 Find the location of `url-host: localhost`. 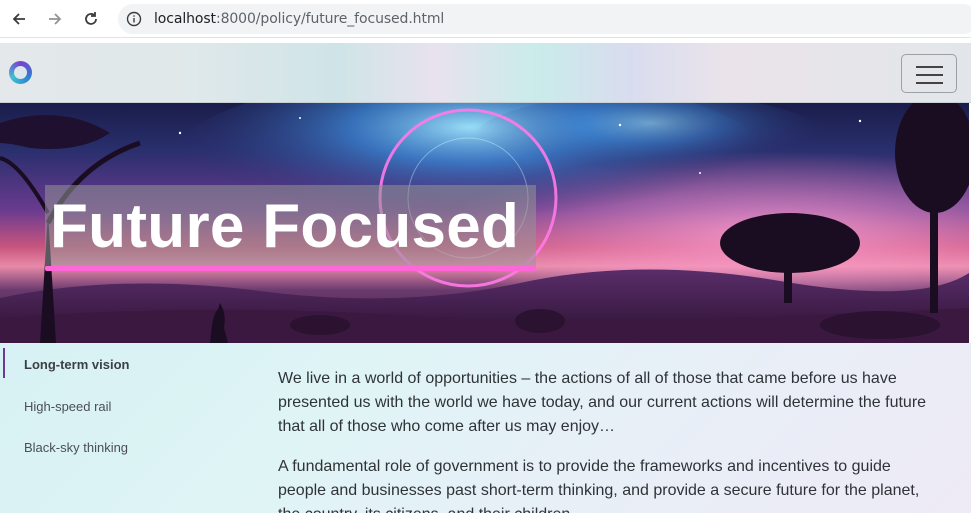

url-host: localhost is located at coordinates (185, 19).